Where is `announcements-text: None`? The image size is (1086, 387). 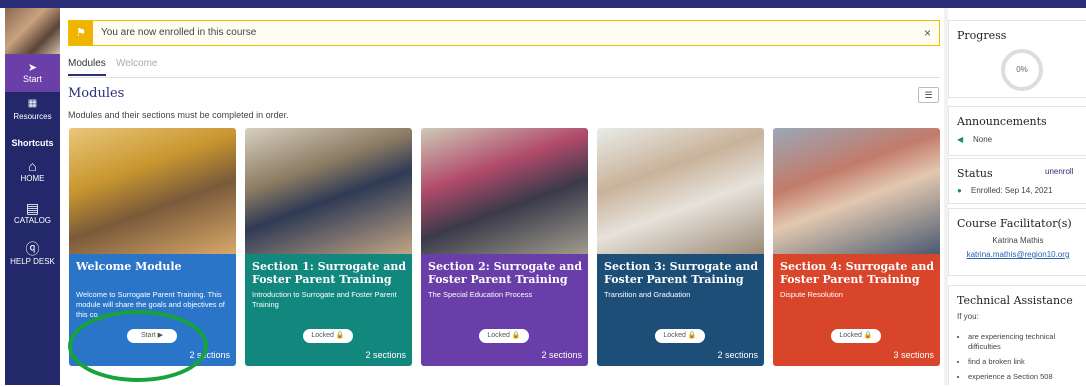 announcements-text: None is located at coordinates (983, 139).